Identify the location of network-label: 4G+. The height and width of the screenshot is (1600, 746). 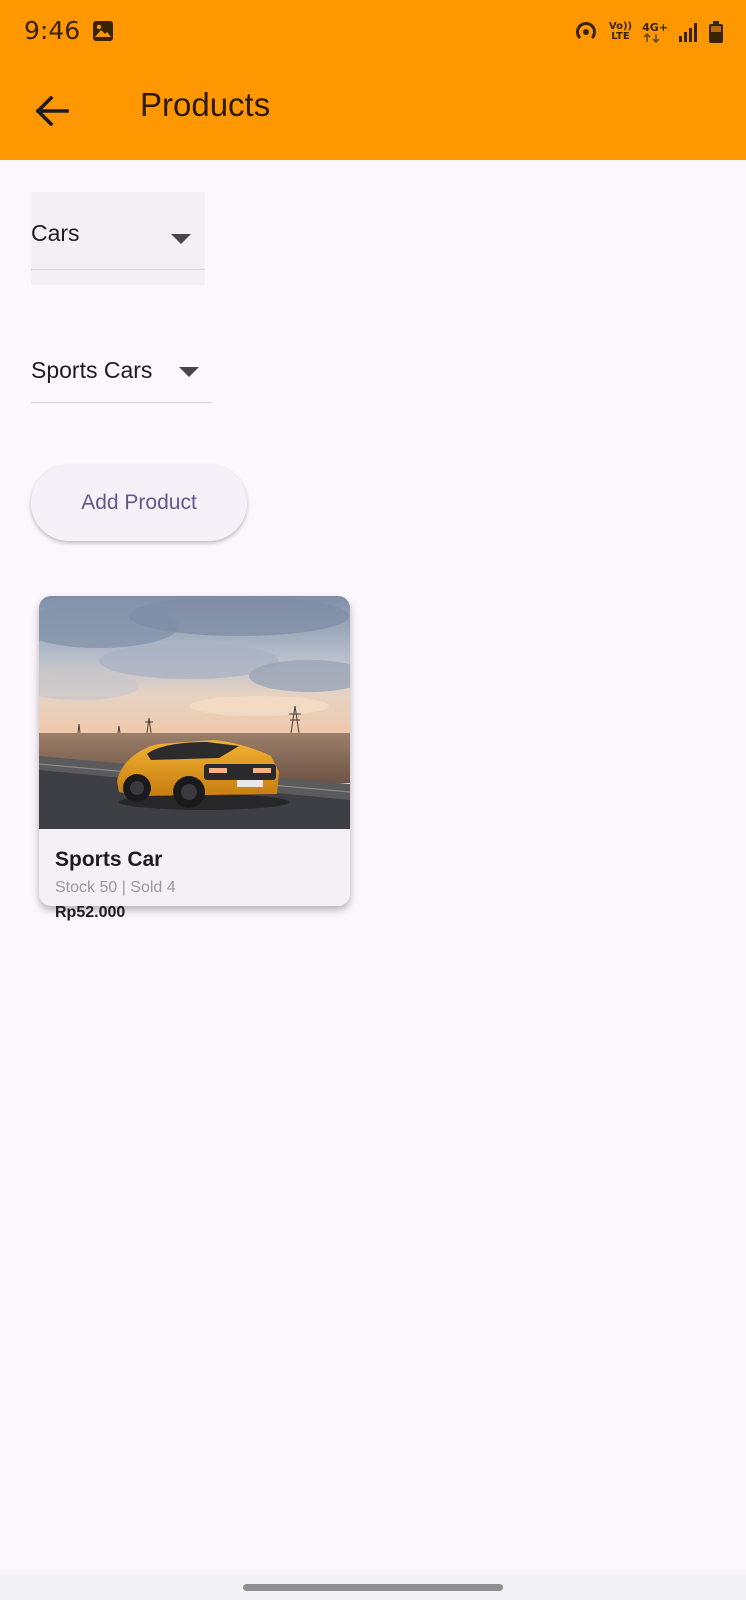
(655, 27).